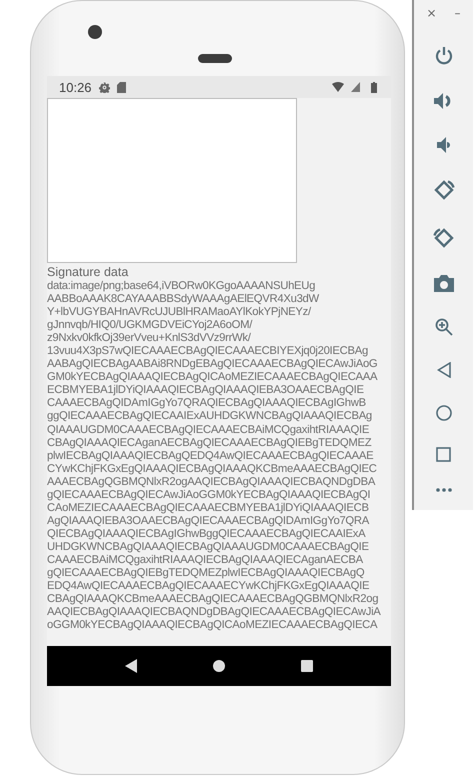 The image size is (474, 780). Describe the element at coordinates (75, 87) in the screenshot. I see `status-time: 10:26` at that location.